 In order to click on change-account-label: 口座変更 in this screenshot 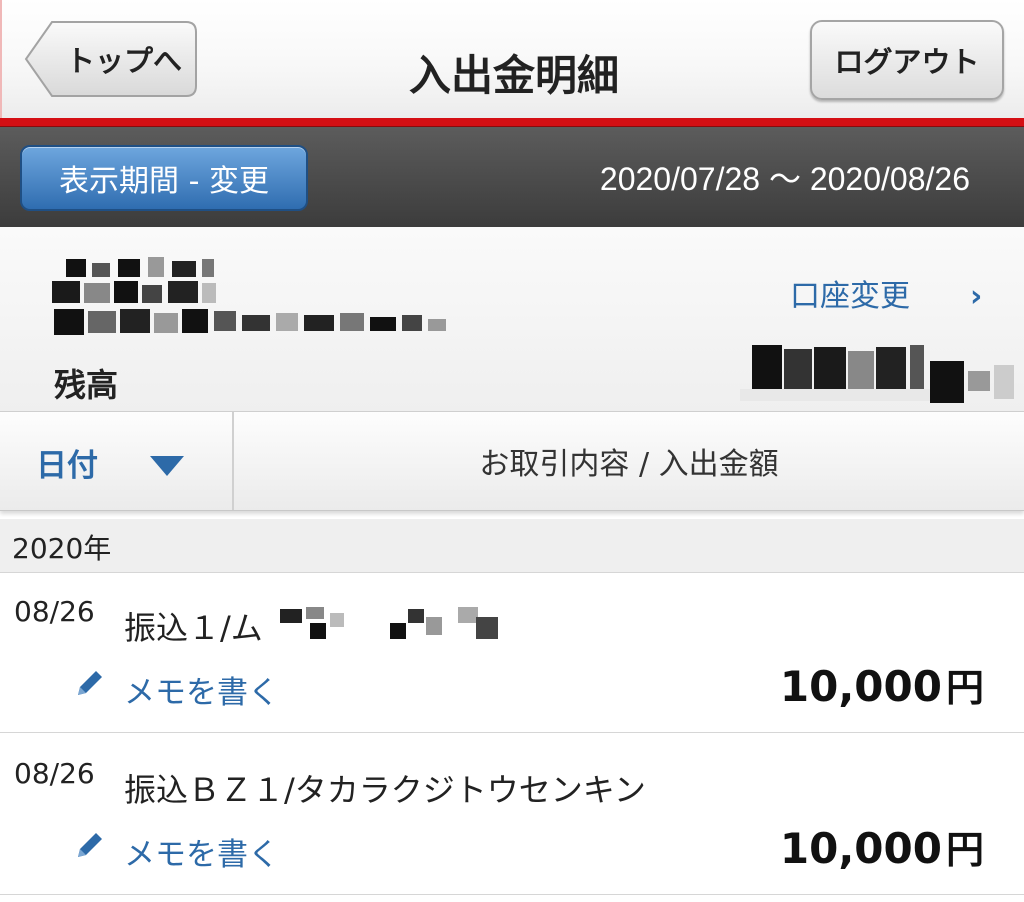, I will do `click(850, 296)`.